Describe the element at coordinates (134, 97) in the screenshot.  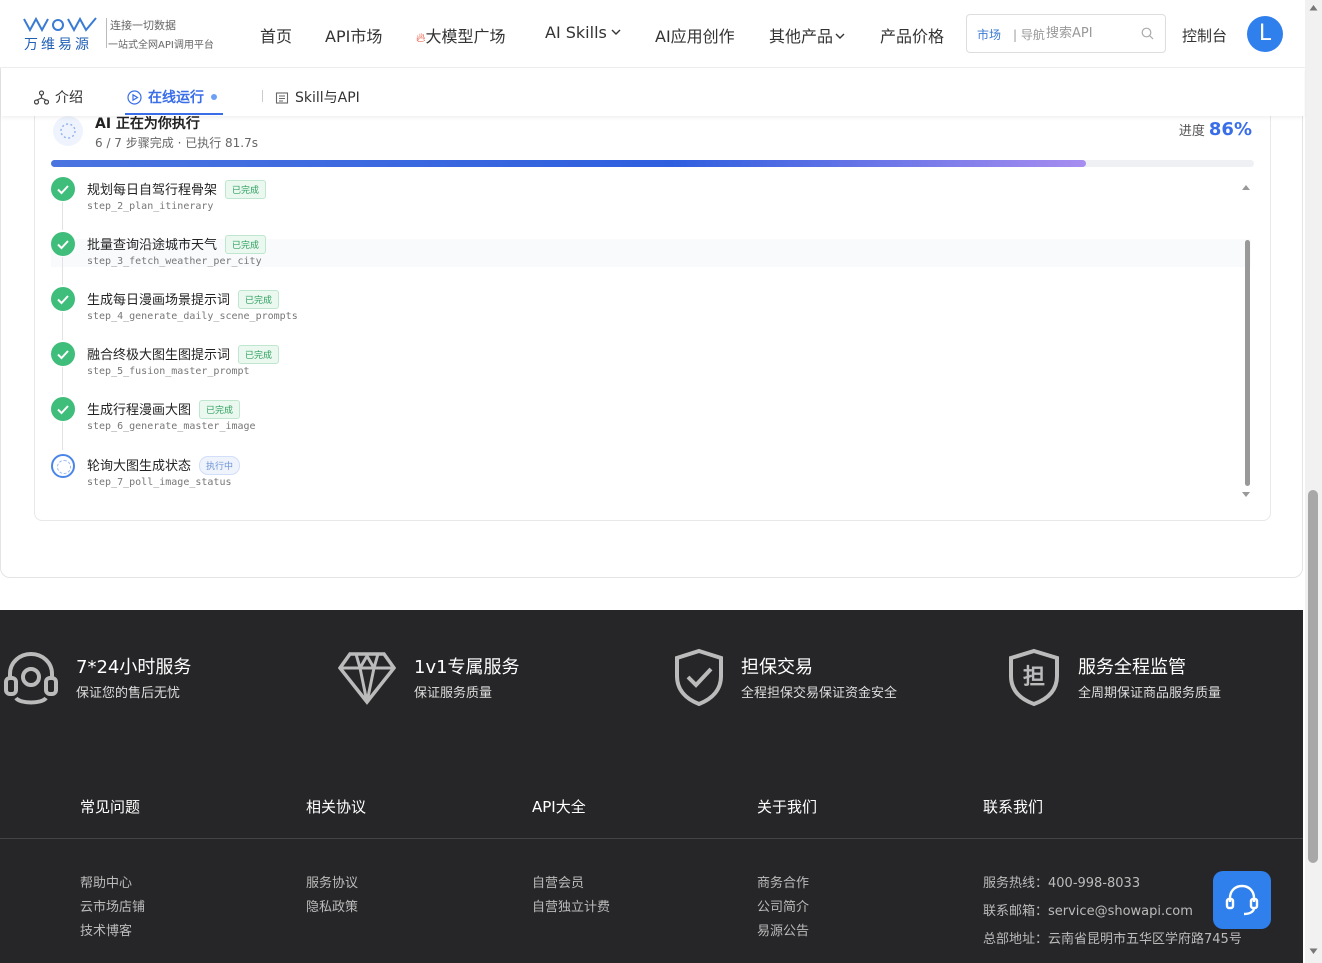
I see `play-circle-icon` at that location.